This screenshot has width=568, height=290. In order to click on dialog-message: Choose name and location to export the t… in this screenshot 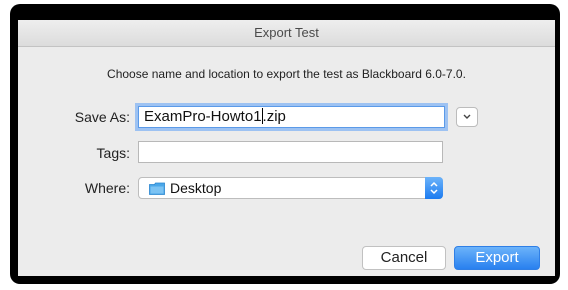, I will do `click(286, 74)`.